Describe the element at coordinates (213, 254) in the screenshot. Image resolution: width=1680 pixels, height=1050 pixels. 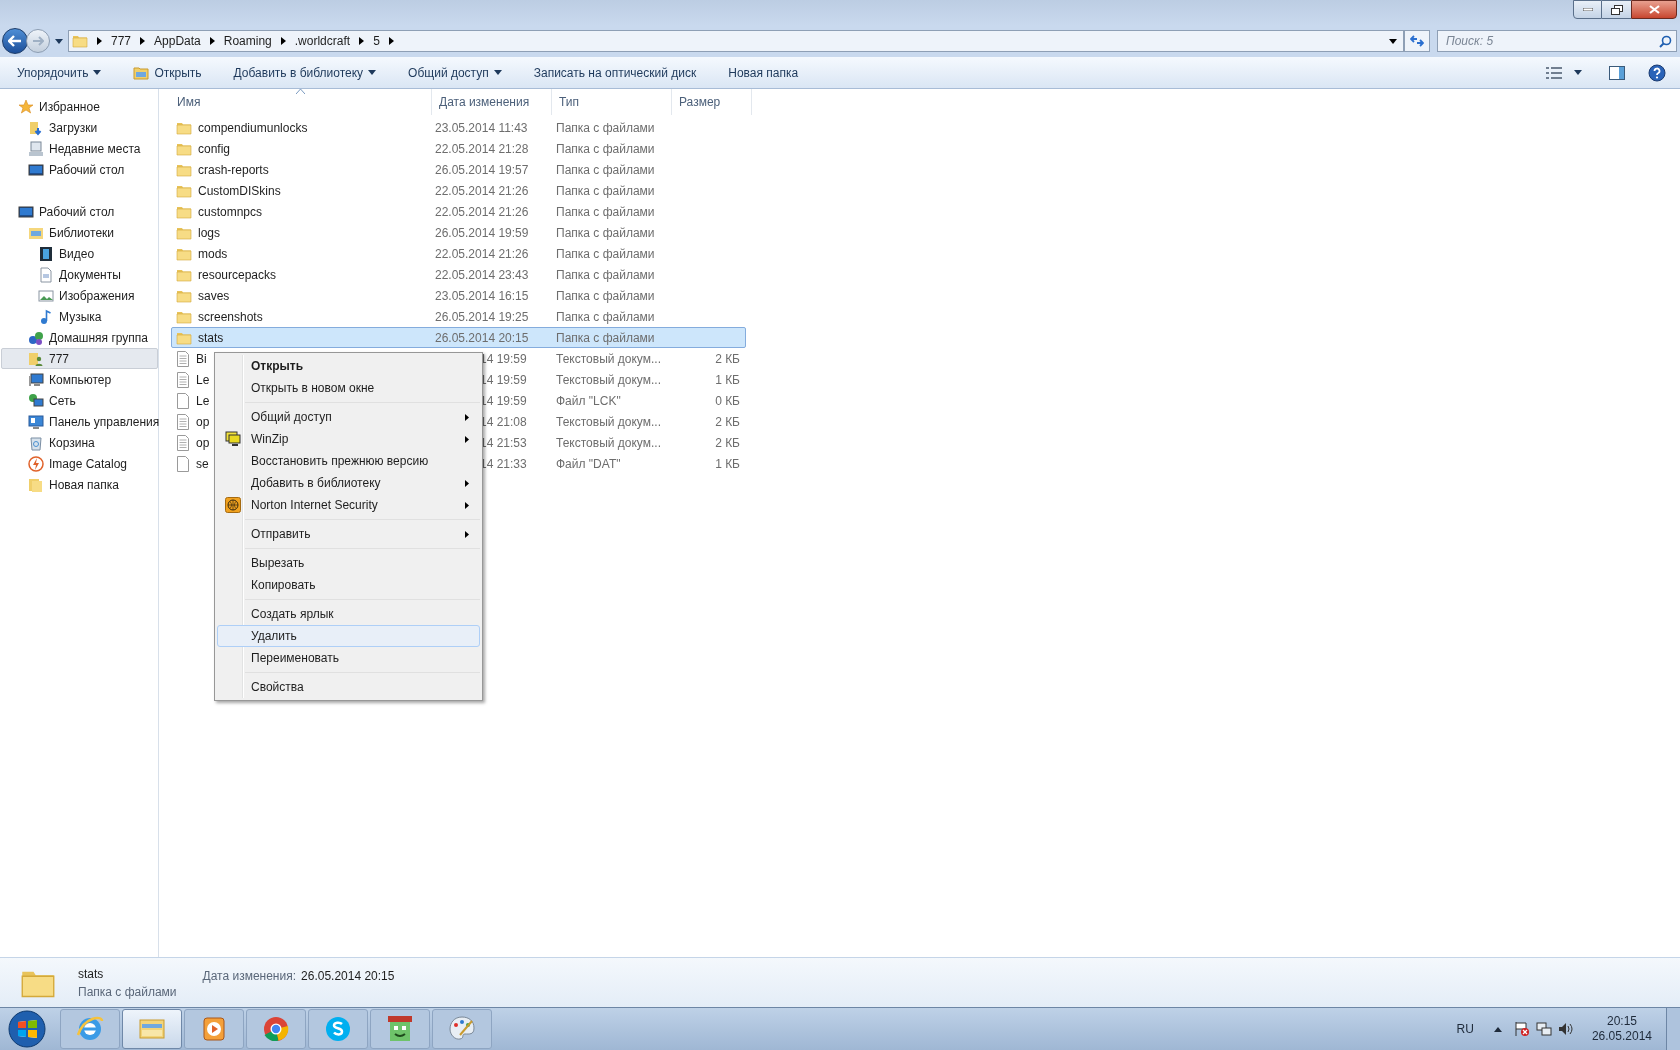
I see `file-name: mods` at that location.